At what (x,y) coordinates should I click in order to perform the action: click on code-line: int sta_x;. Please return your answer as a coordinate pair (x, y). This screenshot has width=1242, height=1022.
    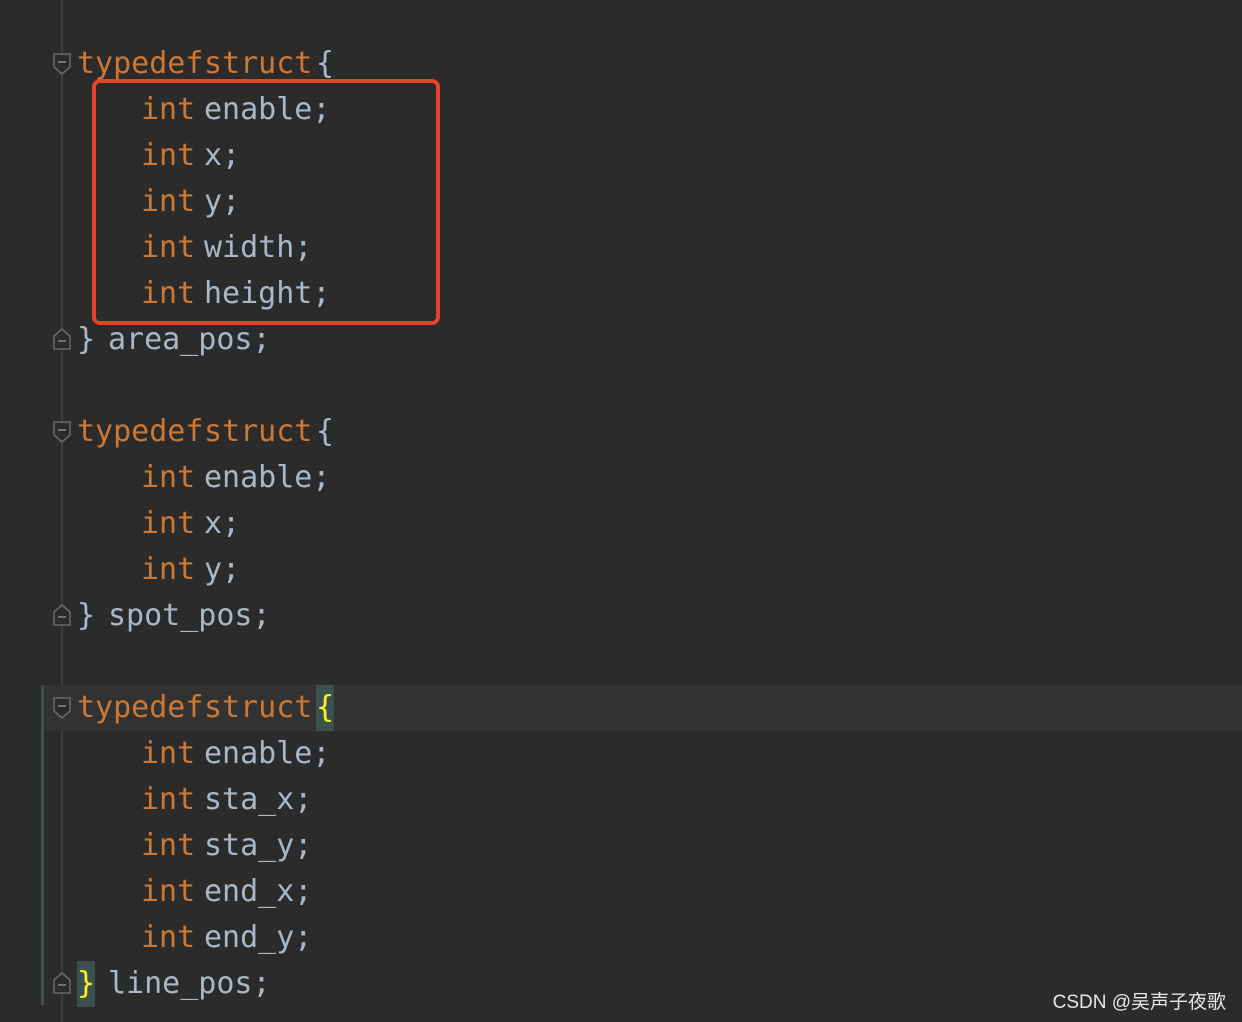
    Looking at the image, I should click on (156, 800).